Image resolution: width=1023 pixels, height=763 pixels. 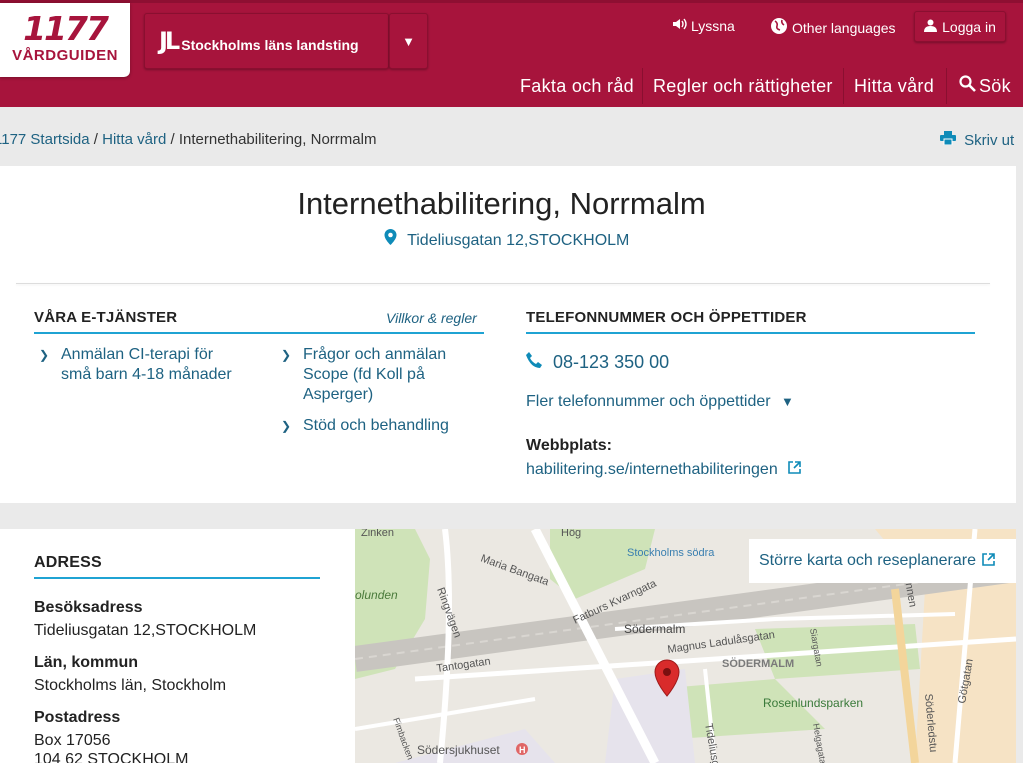 What do you see at coordinates (652, 469) in the screenshot?
I see `website-url: habilitering.se/internethabiliteringen` at bounding box center [652, 469].